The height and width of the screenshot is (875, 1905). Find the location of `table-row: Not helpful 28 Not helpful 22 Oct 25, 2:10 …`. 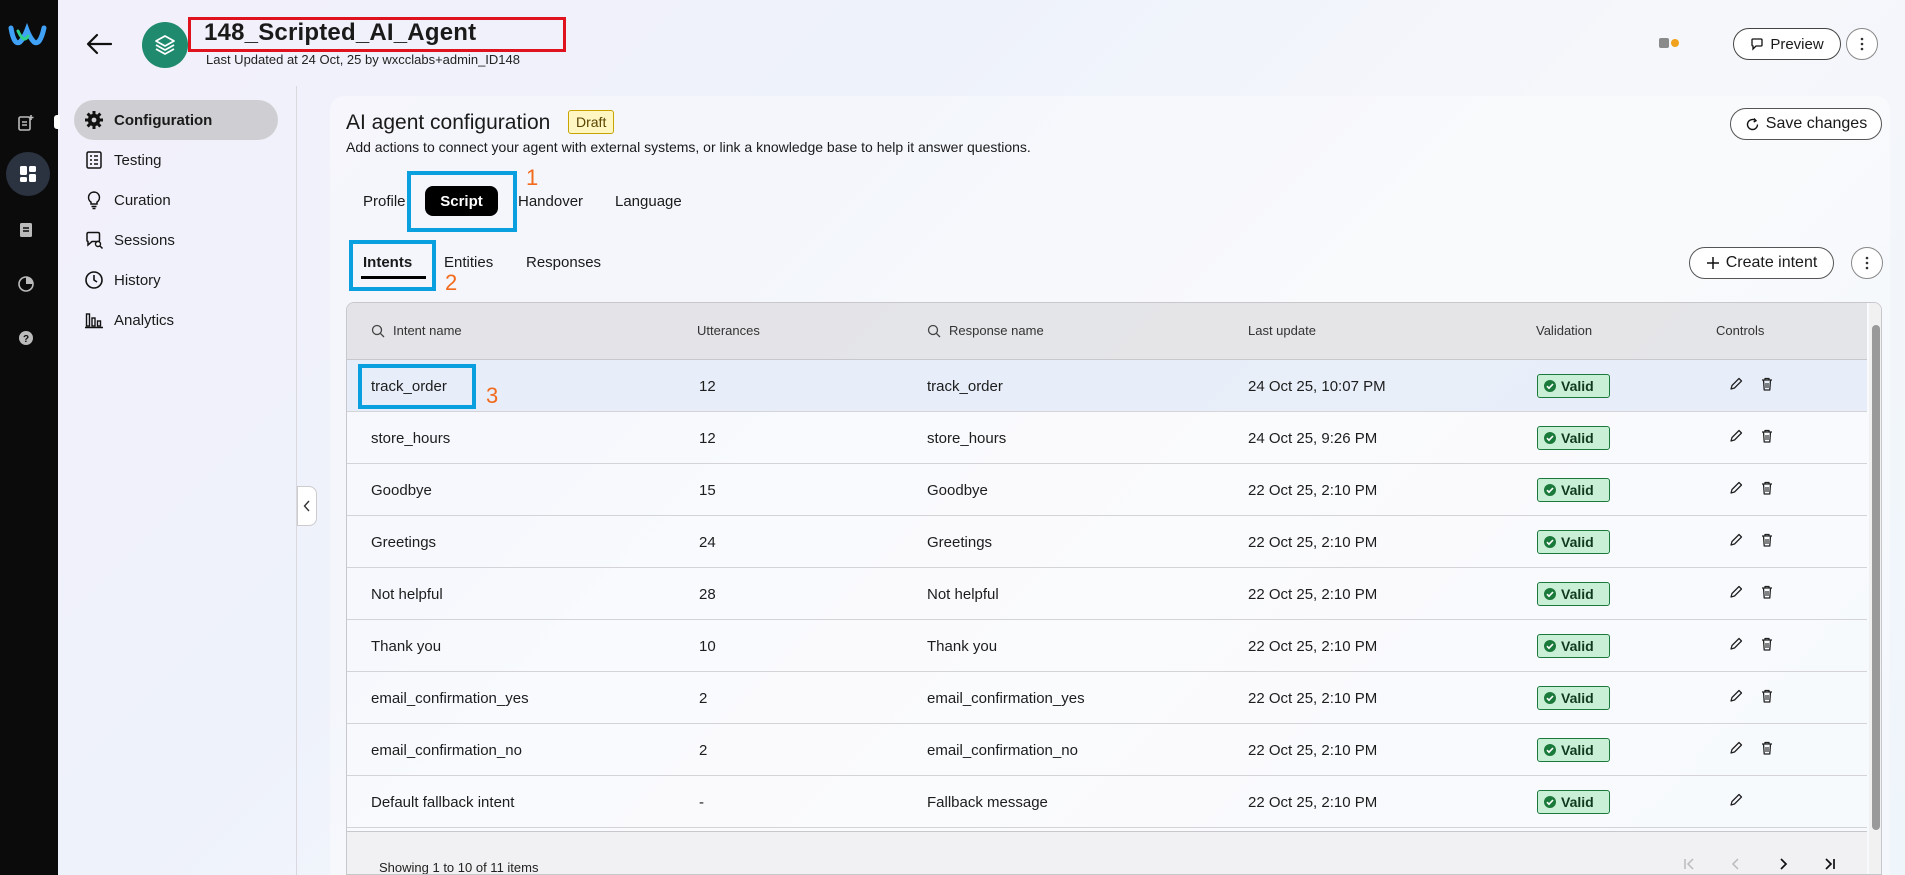

table-row: Not helpful 28 Not helpful 22 Oct 25, 2:10 … is located at coordinates (1107, 594).